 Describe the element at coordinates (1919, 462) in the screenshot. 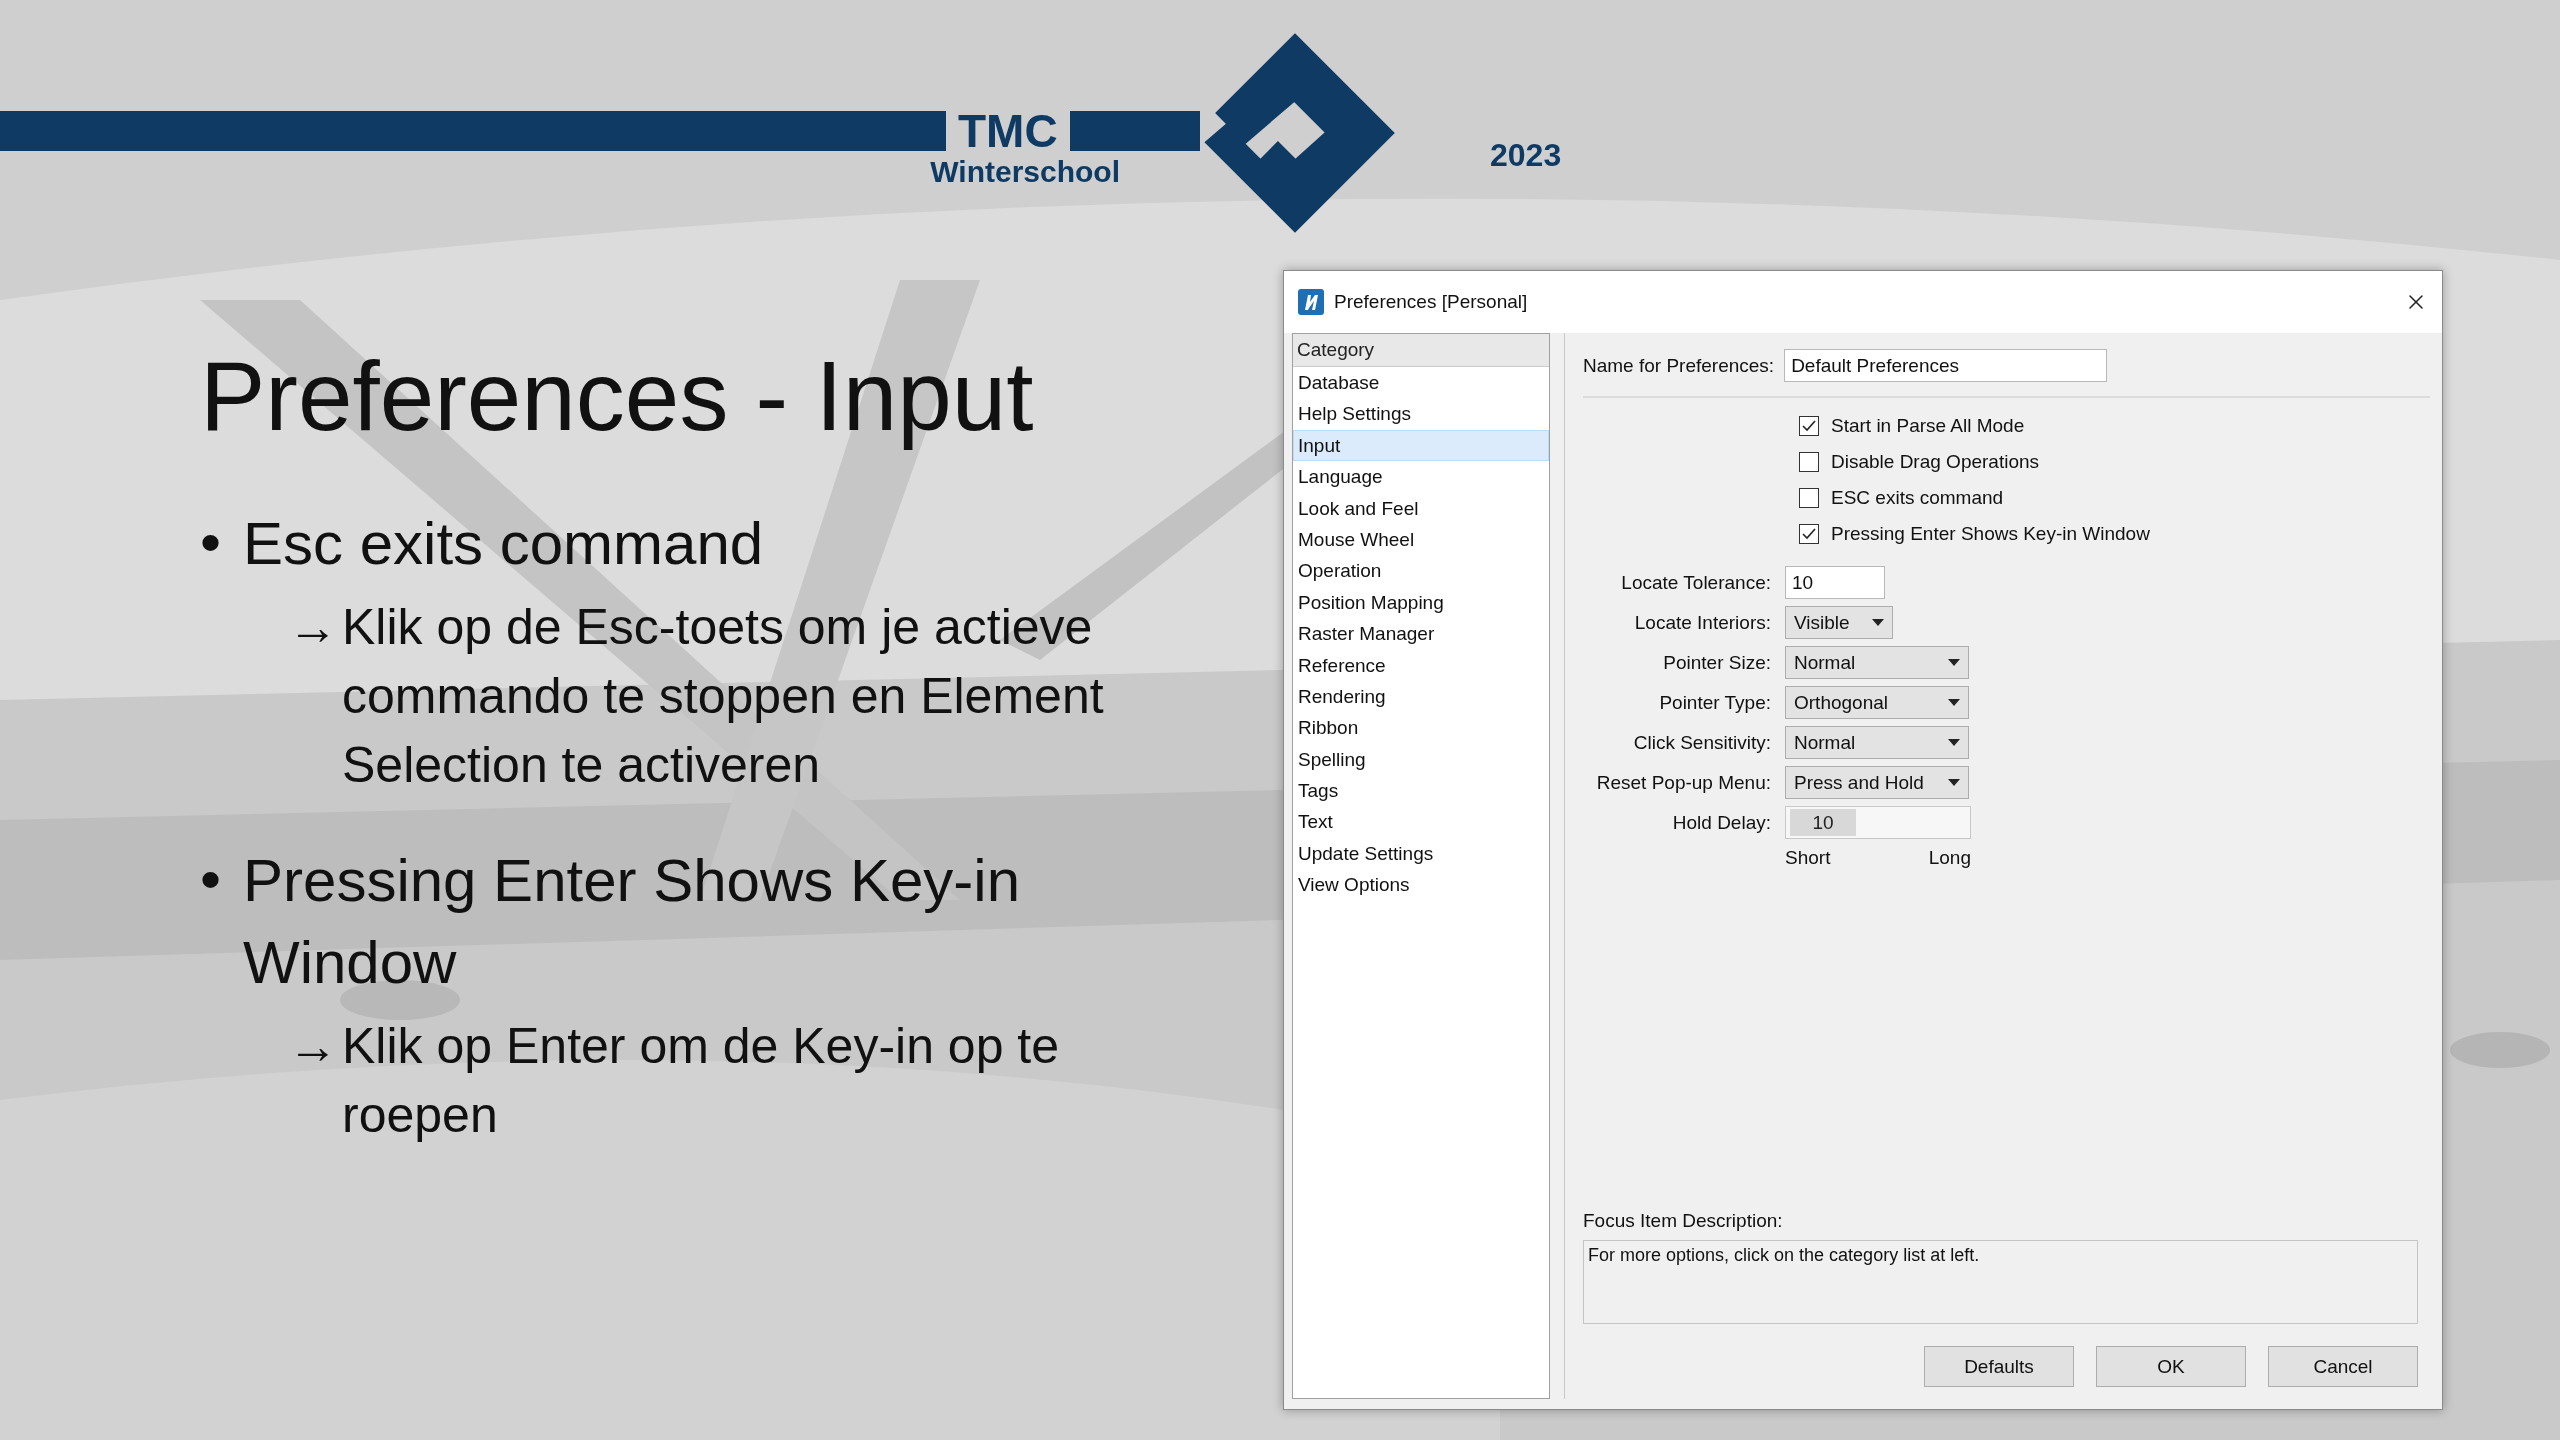

I see `checkbox-option: Disable Drag Operations` at that location.